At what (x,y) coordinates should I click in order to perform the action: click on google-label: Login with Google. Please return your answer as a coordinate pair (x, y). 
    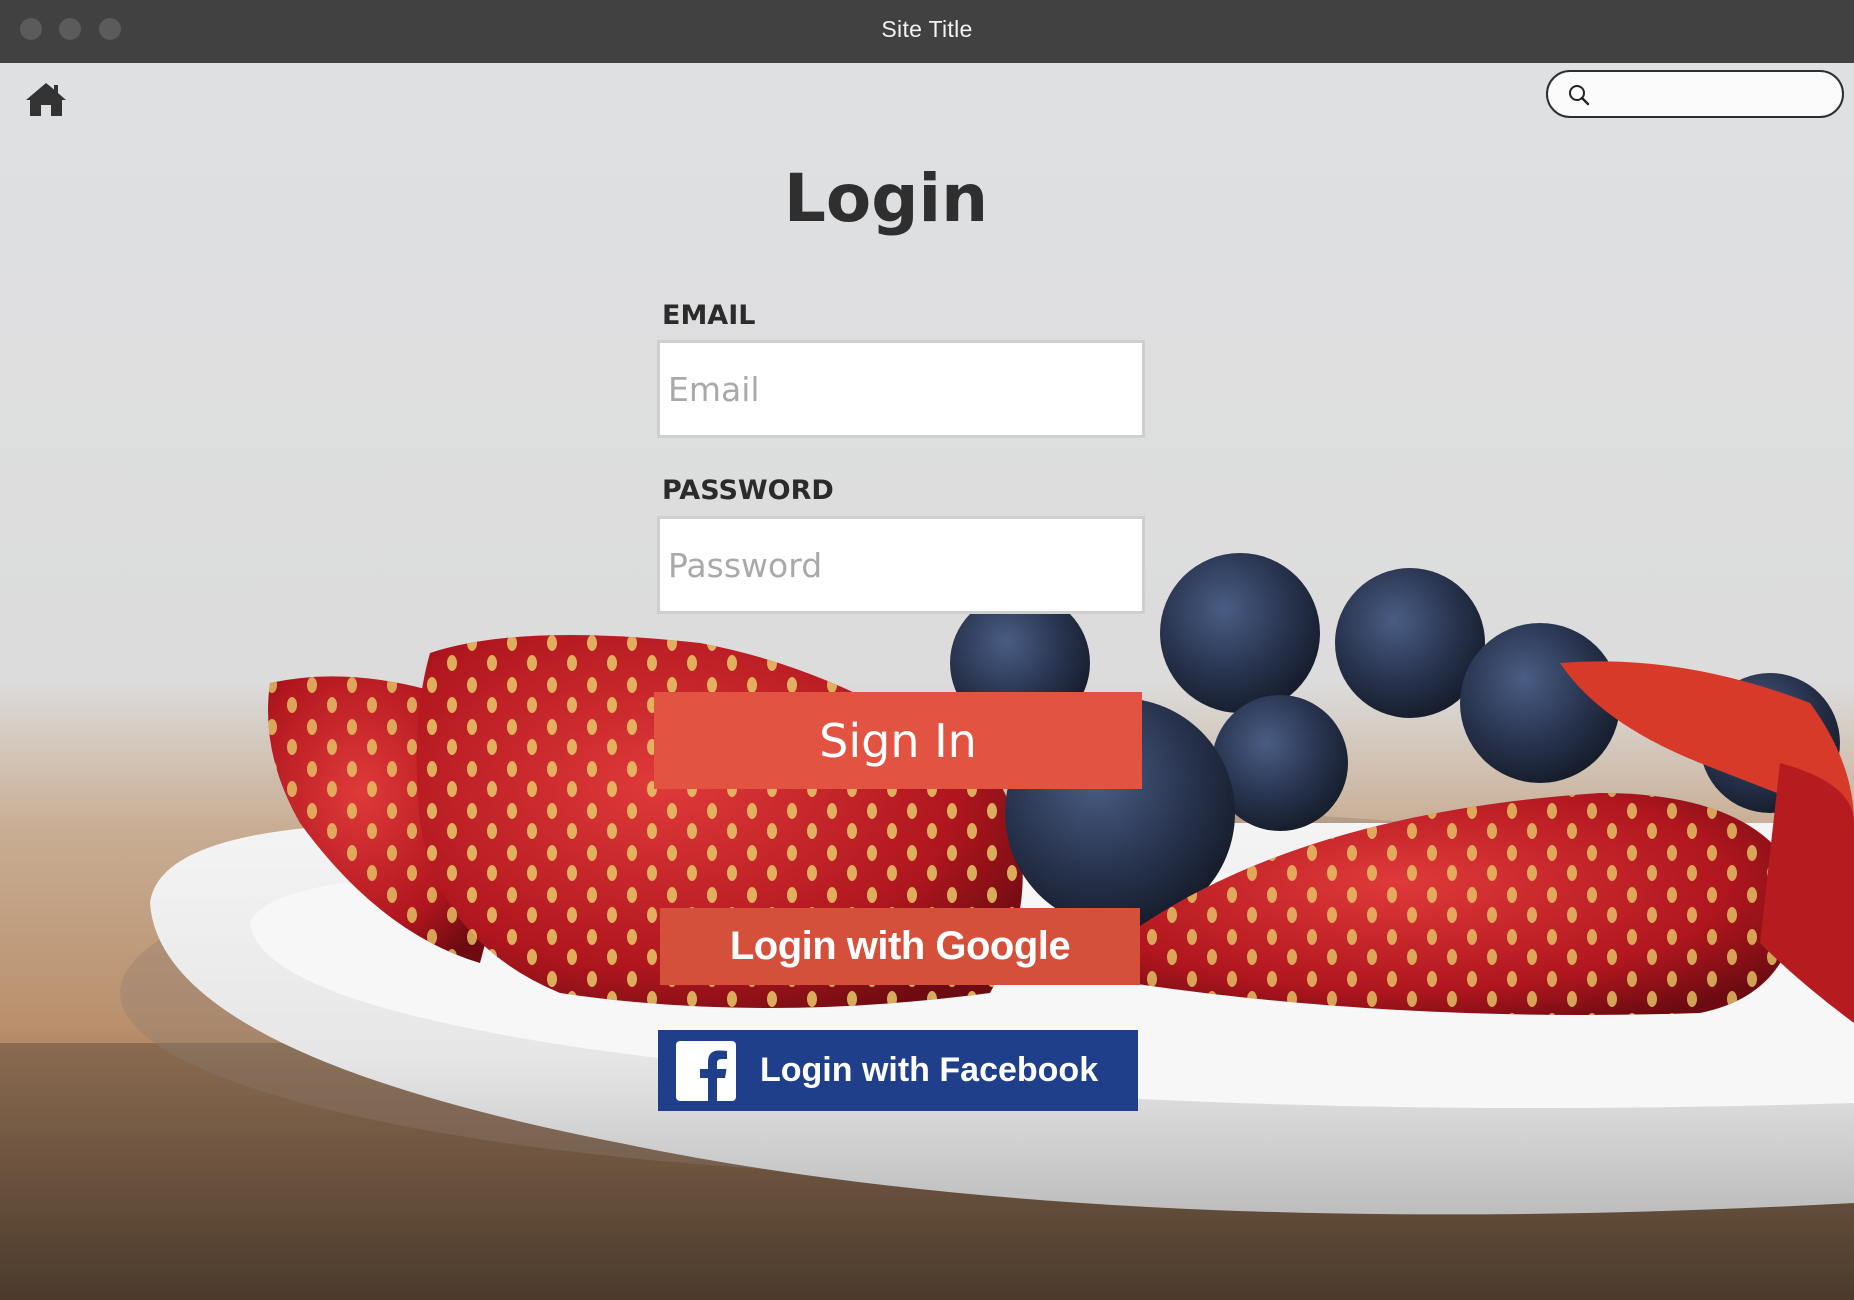
    Looking at the image, I should click on (900, 946).